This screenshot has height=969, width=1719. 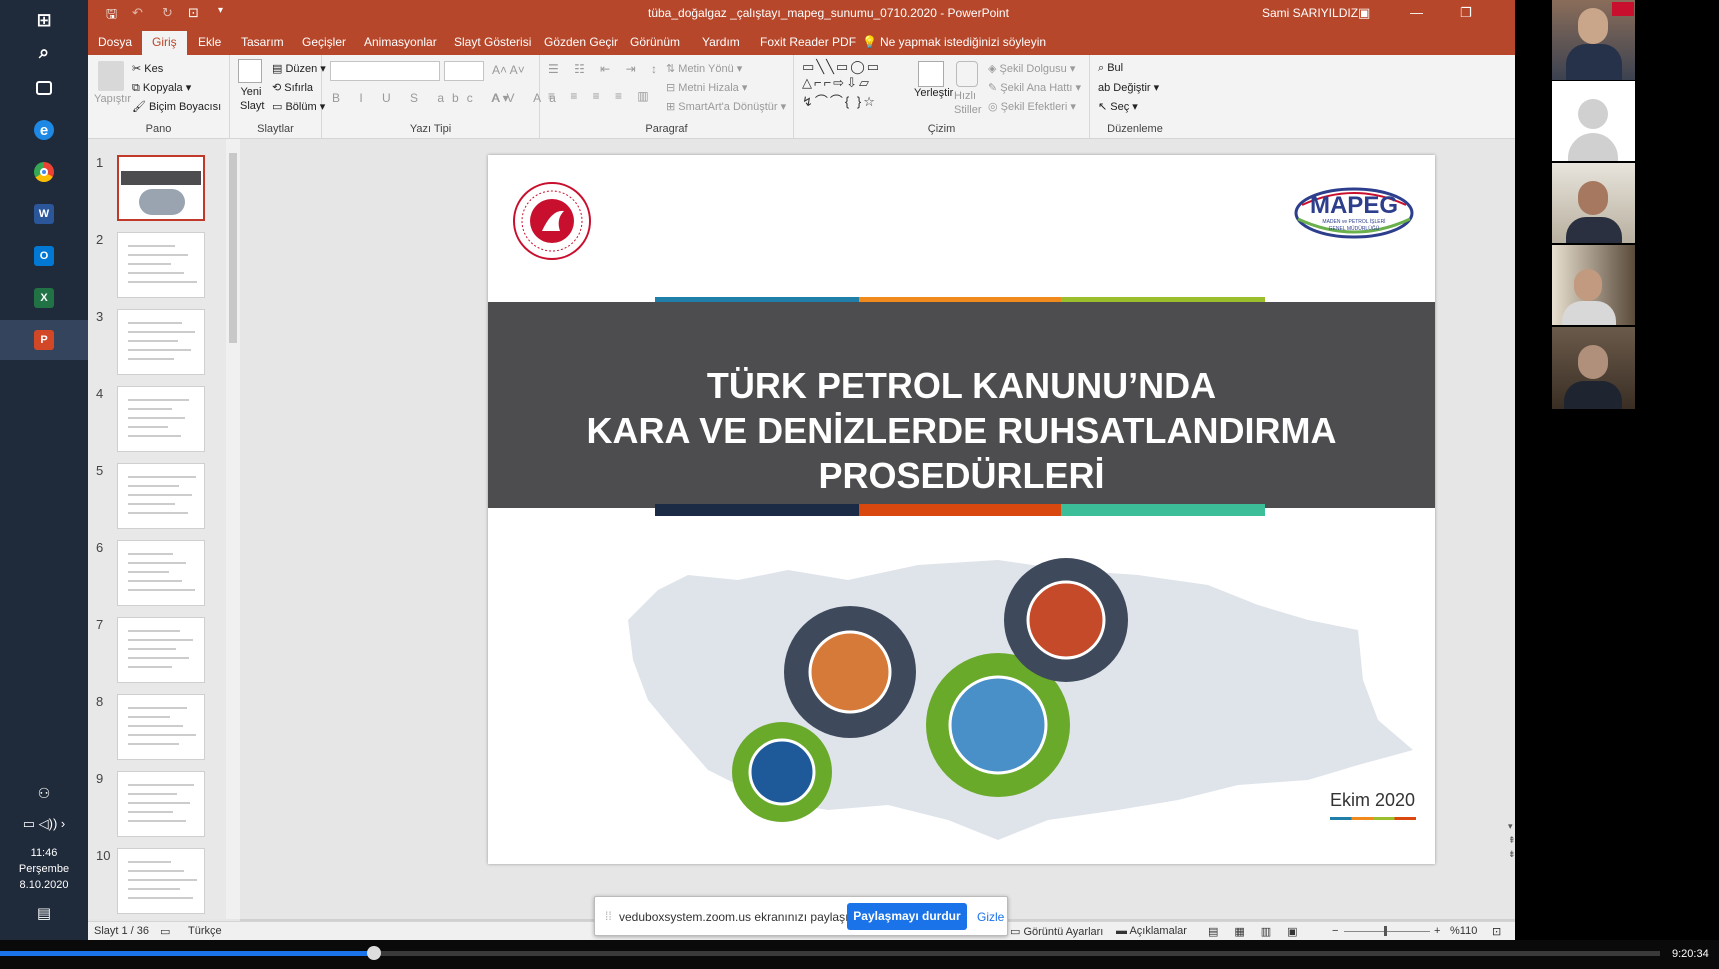 I want to click on notification-icon: ▤, so click(x=44, y=913).